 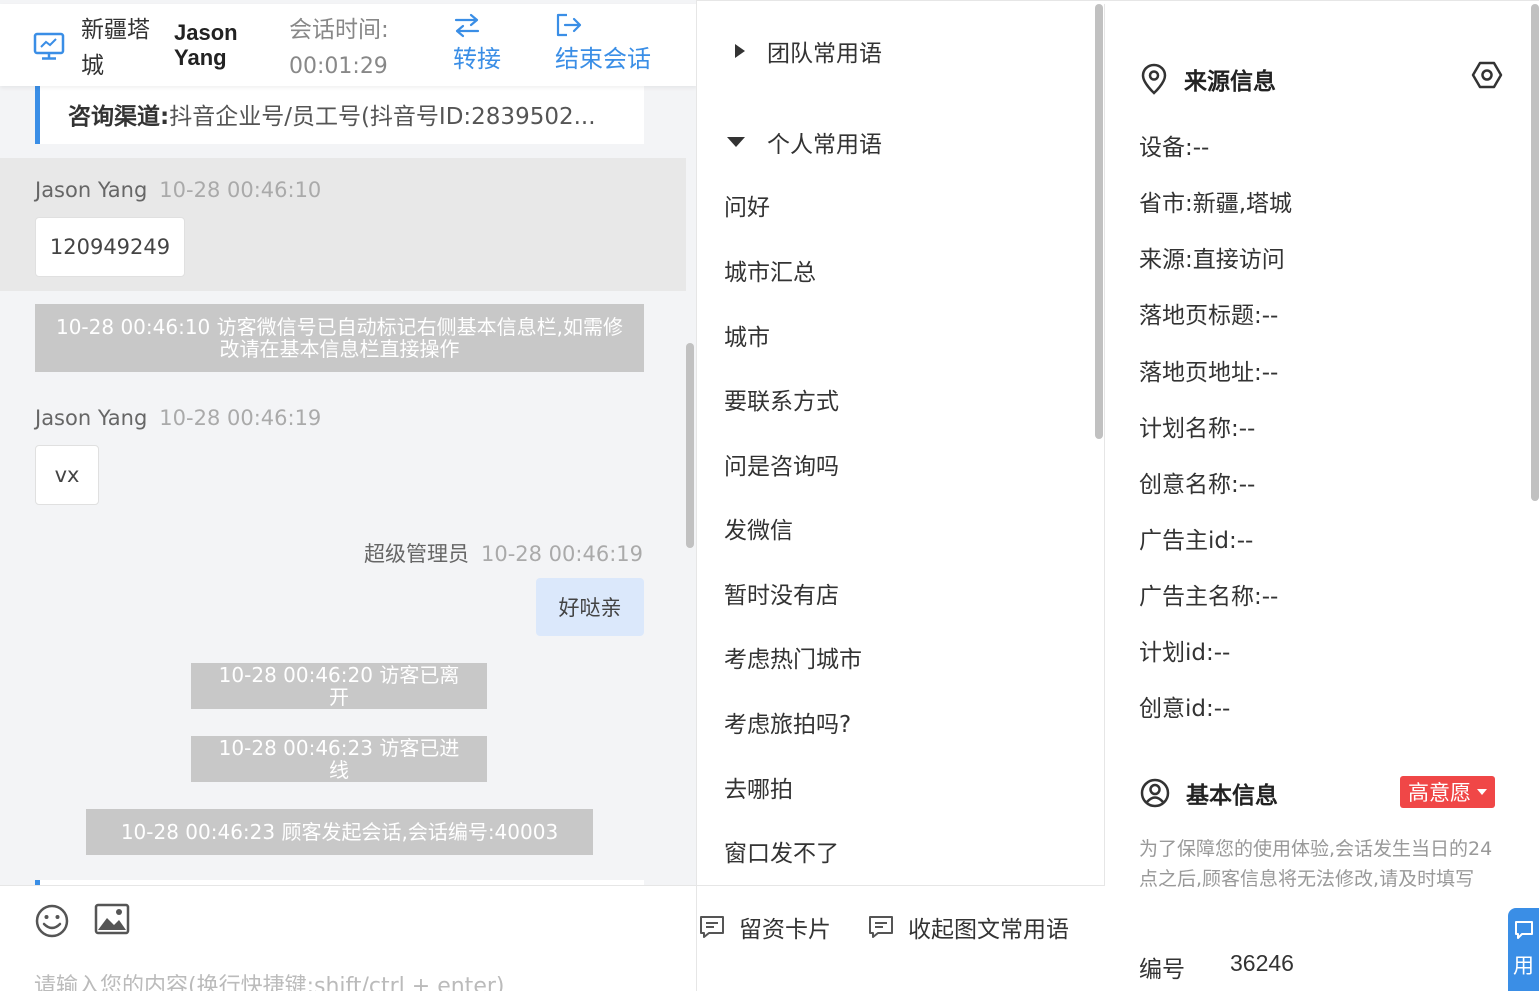 What do you see at coordinates (781, 851) in the screenshot?
I see `phrase-item: 窗口发不了` at bounding box center [781, 851].